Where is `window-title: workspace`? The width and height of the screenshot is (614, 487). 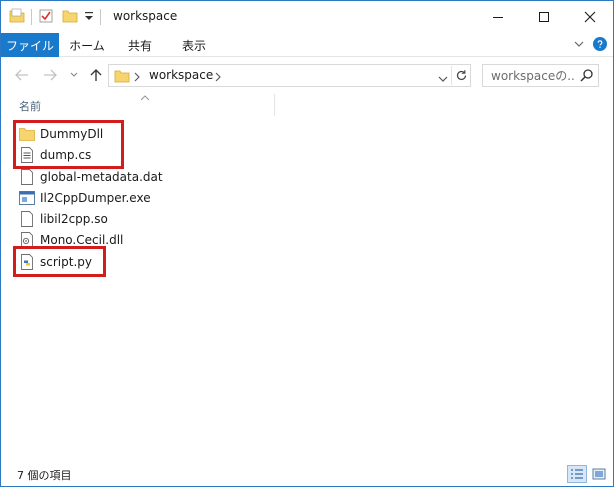 window-title: workspace is located at coordinates (145, 16).